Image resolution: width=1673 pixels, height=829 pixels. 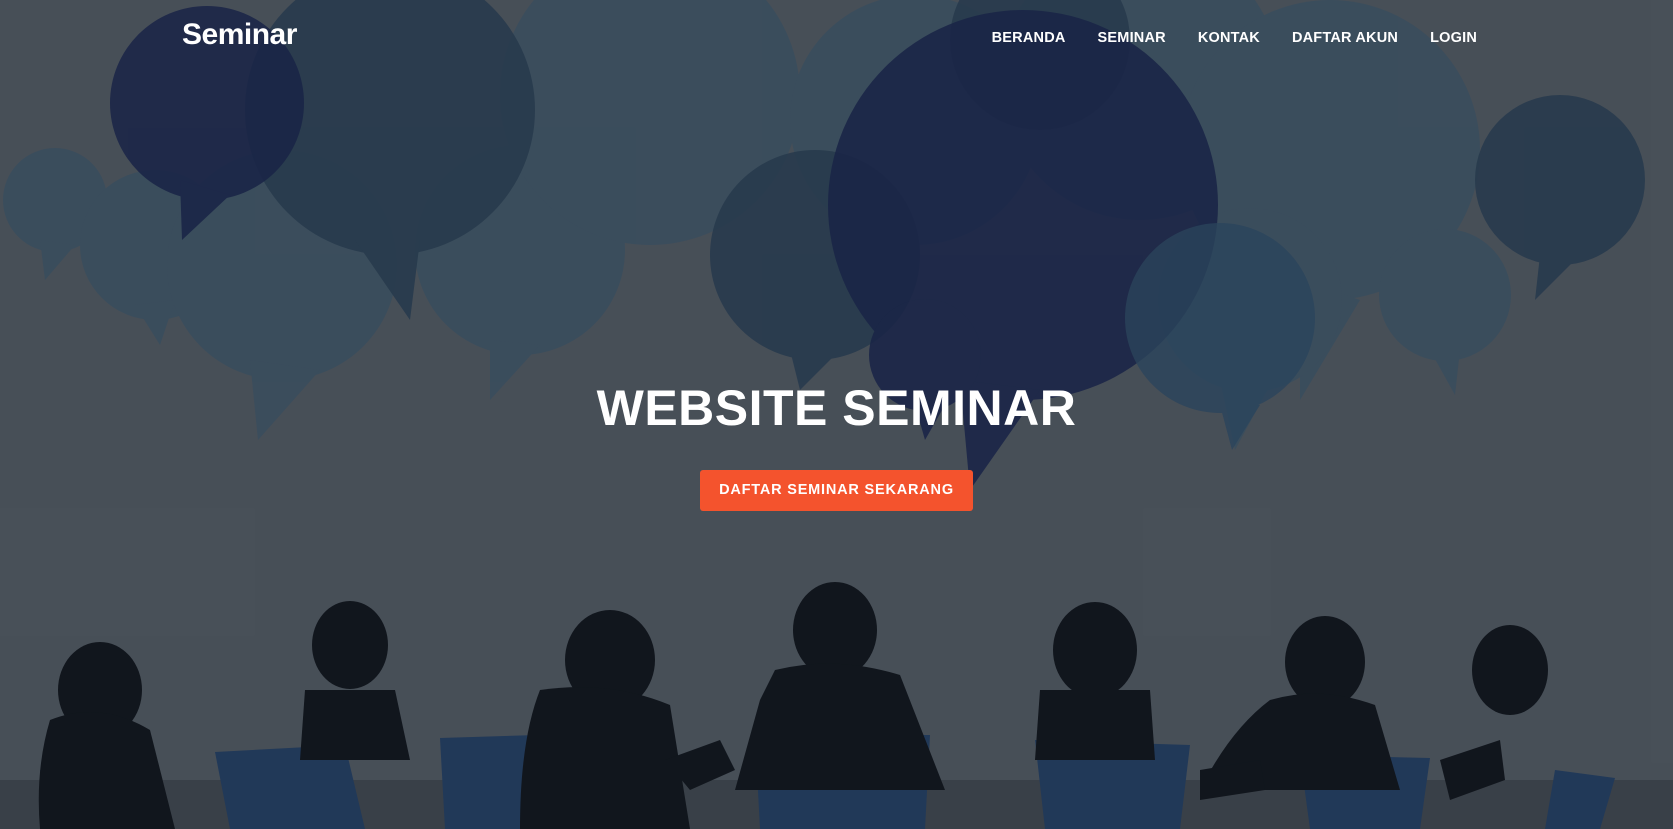 What do you see at coordinates (836, 490) in the screenshot?
I see `register-seminar-button: DAFTAR SEMINAR SEKARANG` at bounding box center [836, 490].